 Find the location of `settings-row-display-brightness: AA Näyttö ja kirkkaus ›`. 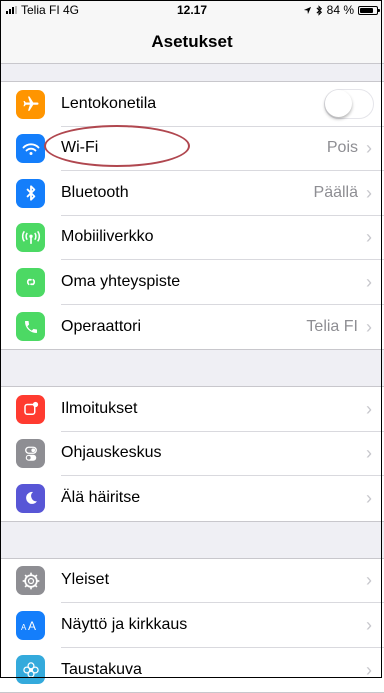

settings-row-display-brightness: AA Näyttö ja kirkkaus › is located at coordinates (192, 625).